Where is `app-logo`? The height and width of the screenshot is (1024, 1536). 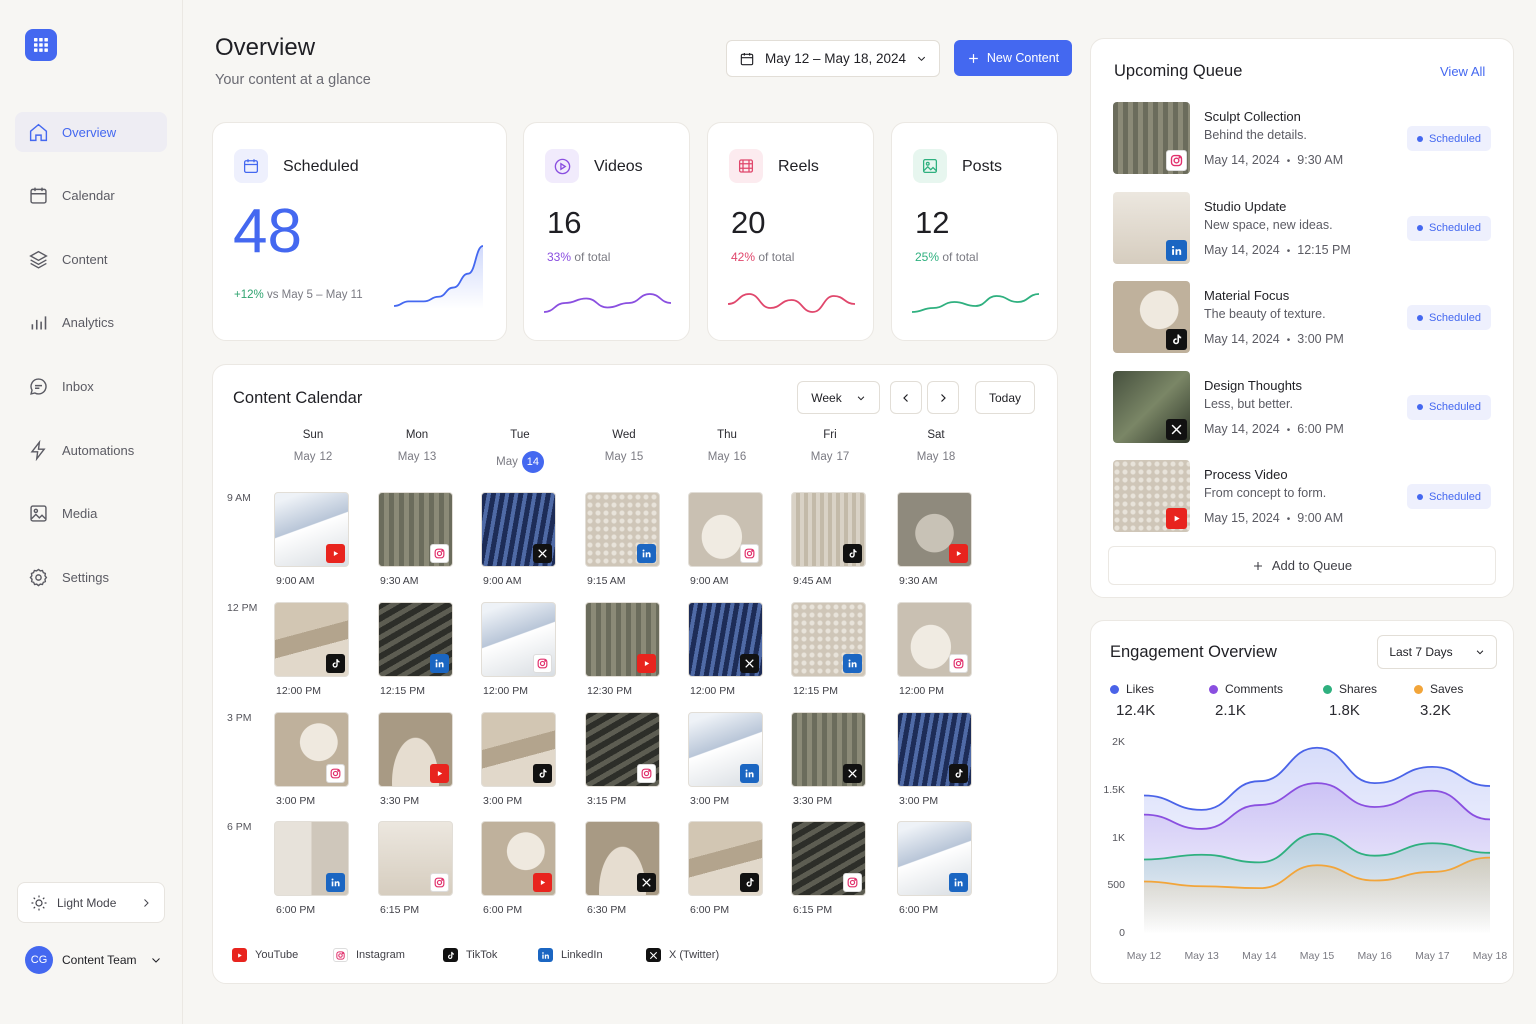
app-logo is located at coordinates (41, 45).